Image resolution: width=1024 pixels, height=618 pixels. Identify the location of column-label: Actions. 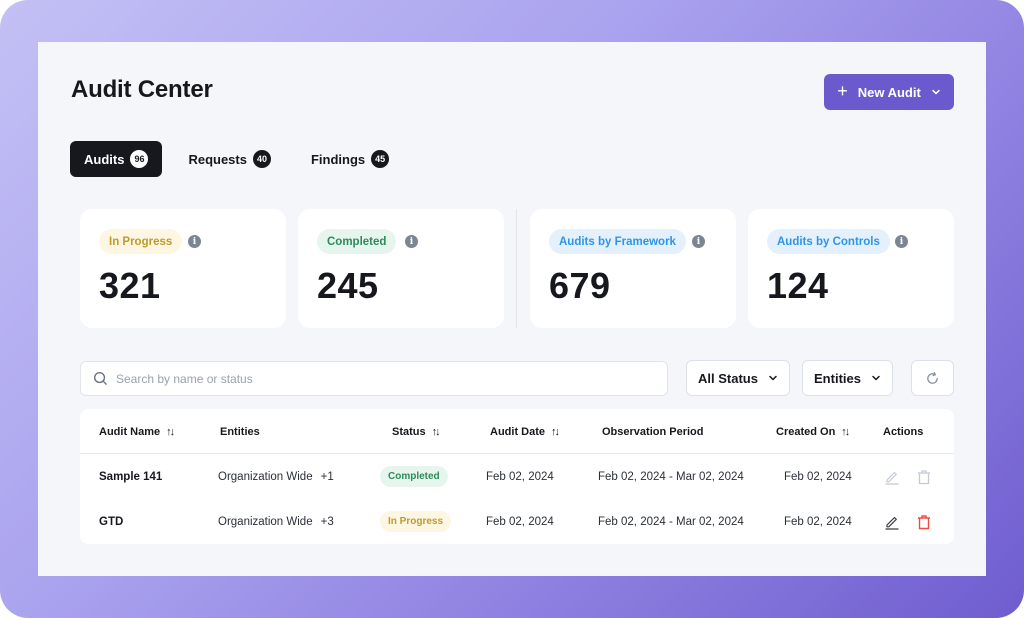
(903, 431).